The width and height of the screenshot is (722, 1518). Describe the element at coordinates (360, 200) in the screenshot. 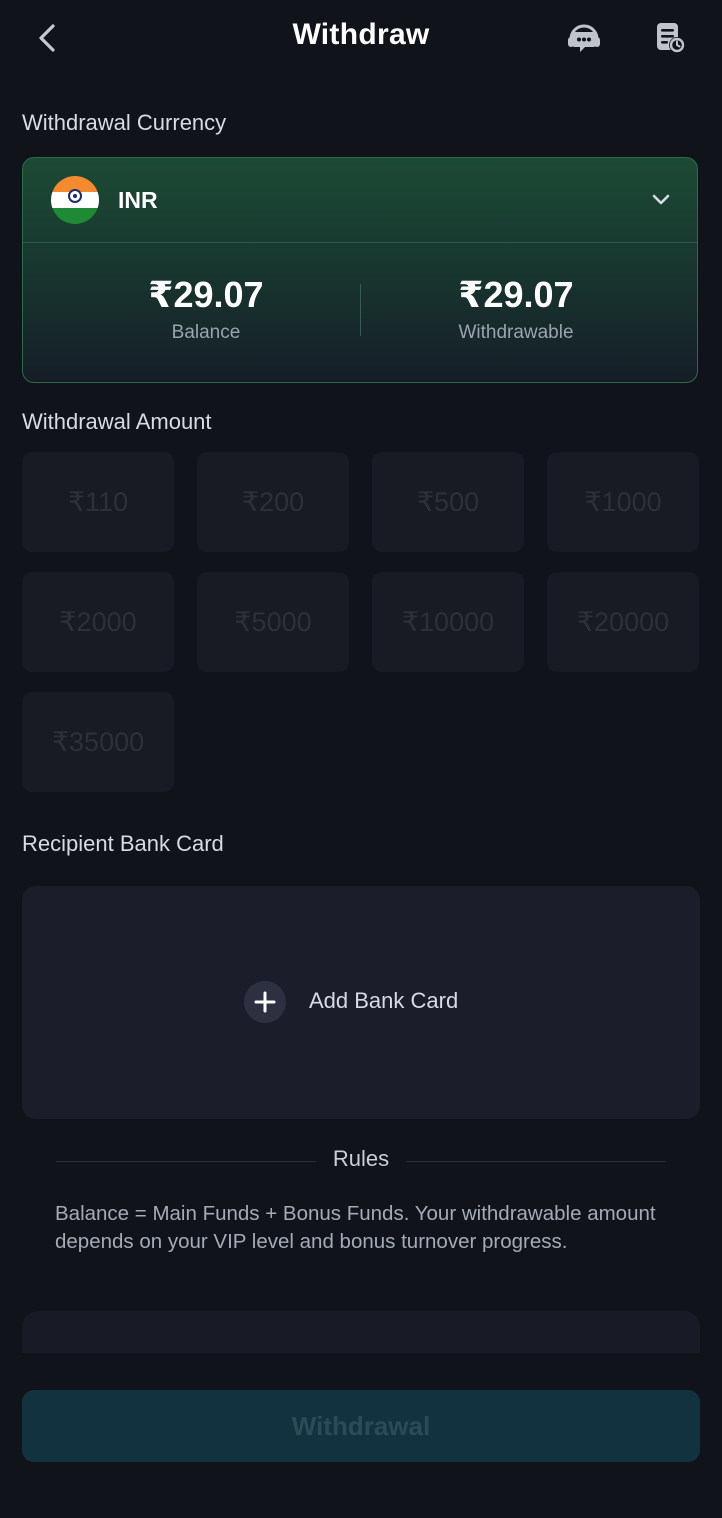

I see `currency-select: INR` at that location.